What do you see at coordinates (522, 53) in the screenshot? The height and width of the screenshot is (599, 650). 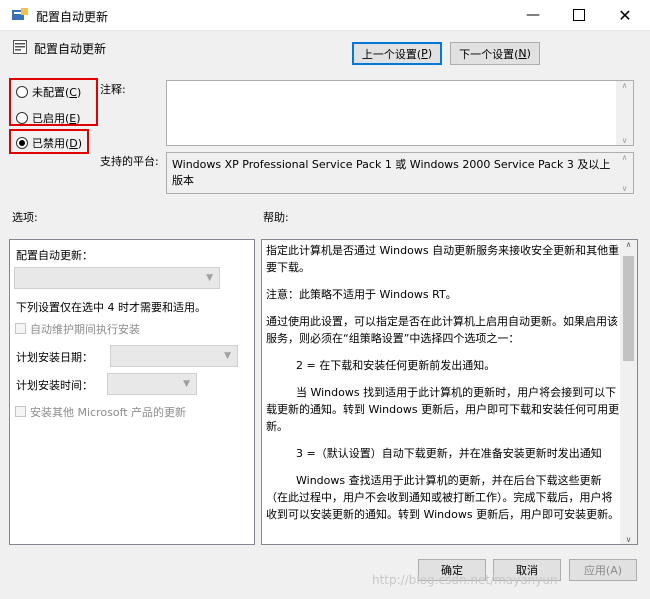 I see `next-setting-key: N` at bounding box center [522, 53].